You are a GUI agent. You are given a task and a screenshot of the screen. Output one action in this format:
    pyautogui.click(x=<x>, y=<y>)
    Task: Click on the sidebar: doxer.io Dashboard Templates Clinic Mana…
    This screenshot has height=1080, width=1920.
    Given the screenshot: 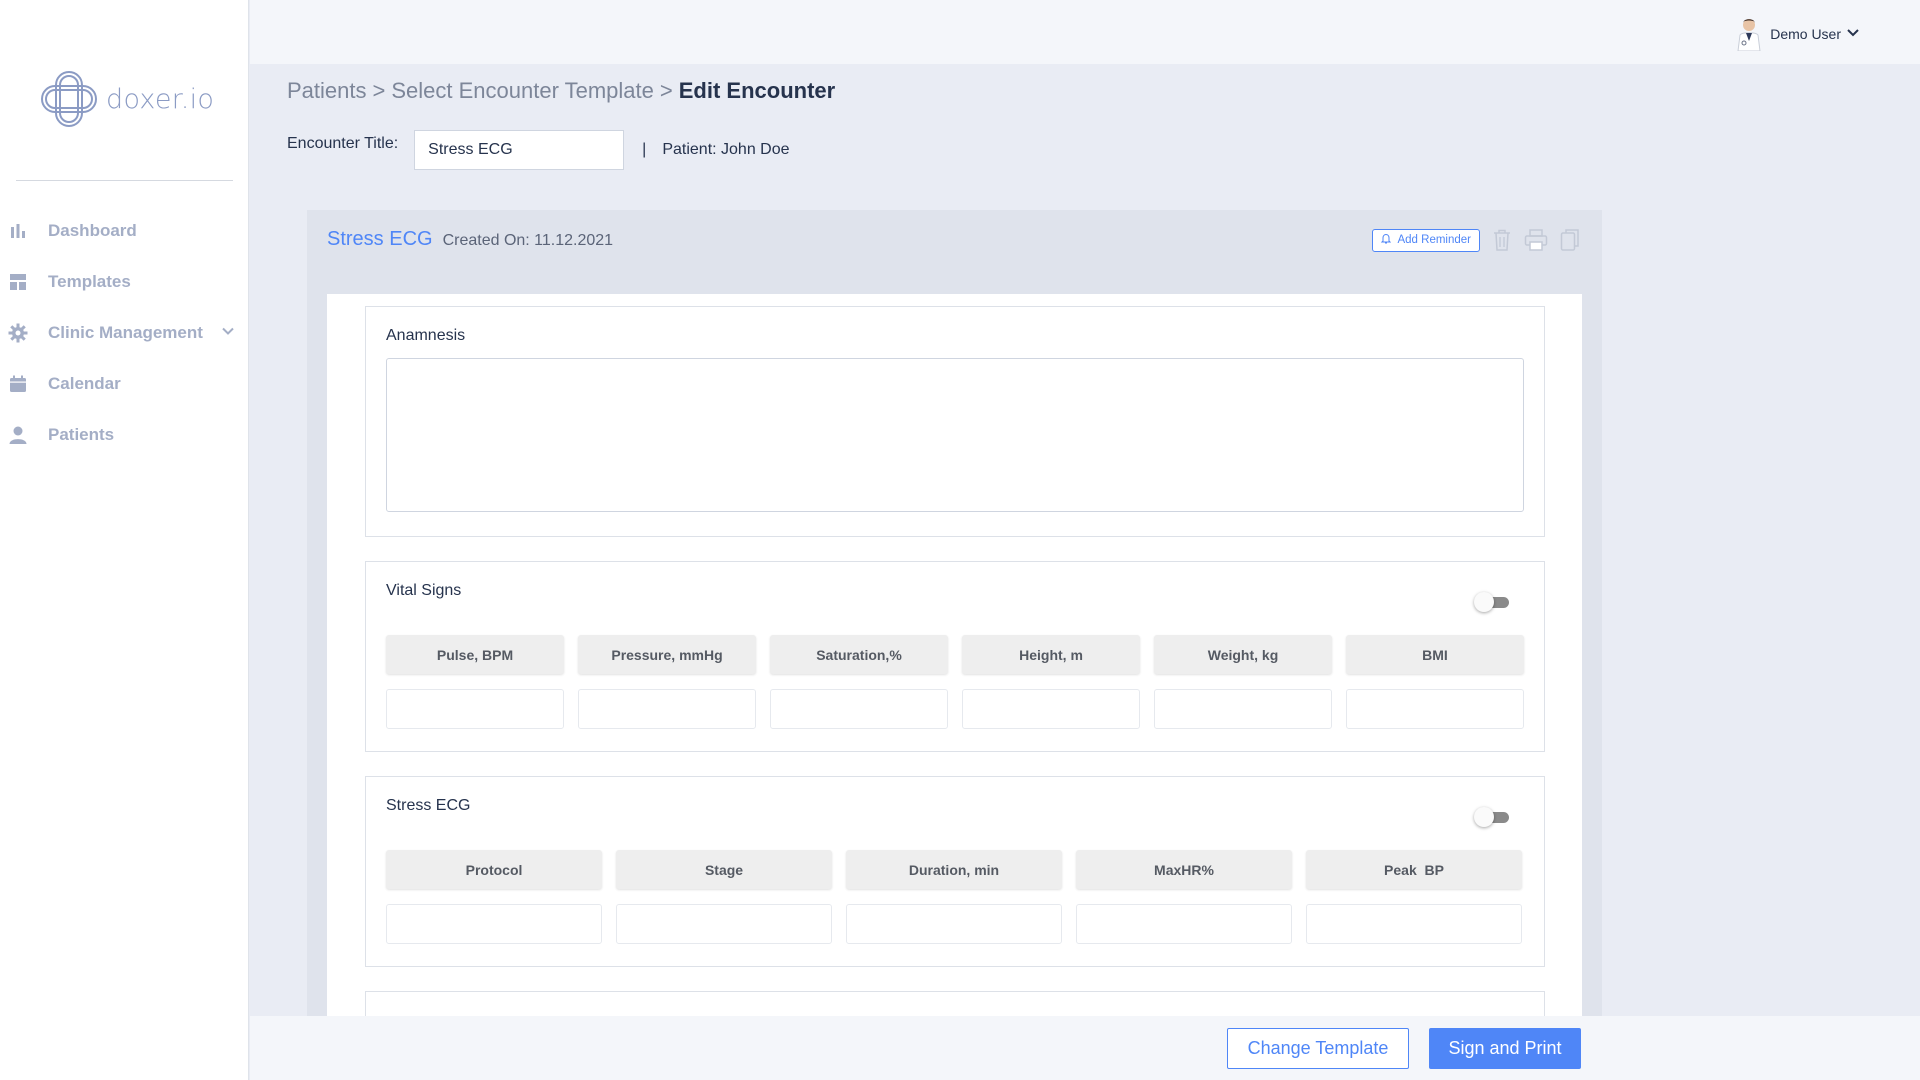 What is the action you would take?
    pyautogui.click(x=124, y=540)
    